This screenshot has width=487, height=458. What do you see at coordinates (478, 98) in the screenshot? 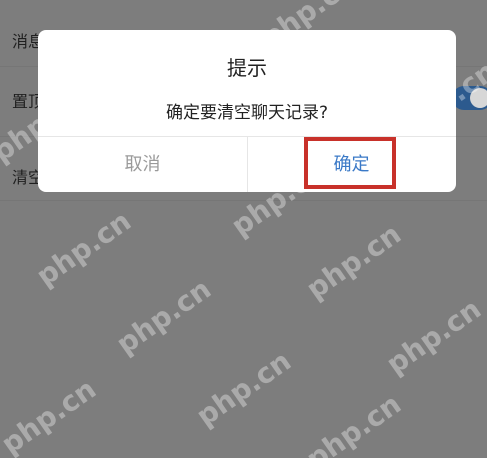
I see `toggle-knob` at bounding box center [478, 98].